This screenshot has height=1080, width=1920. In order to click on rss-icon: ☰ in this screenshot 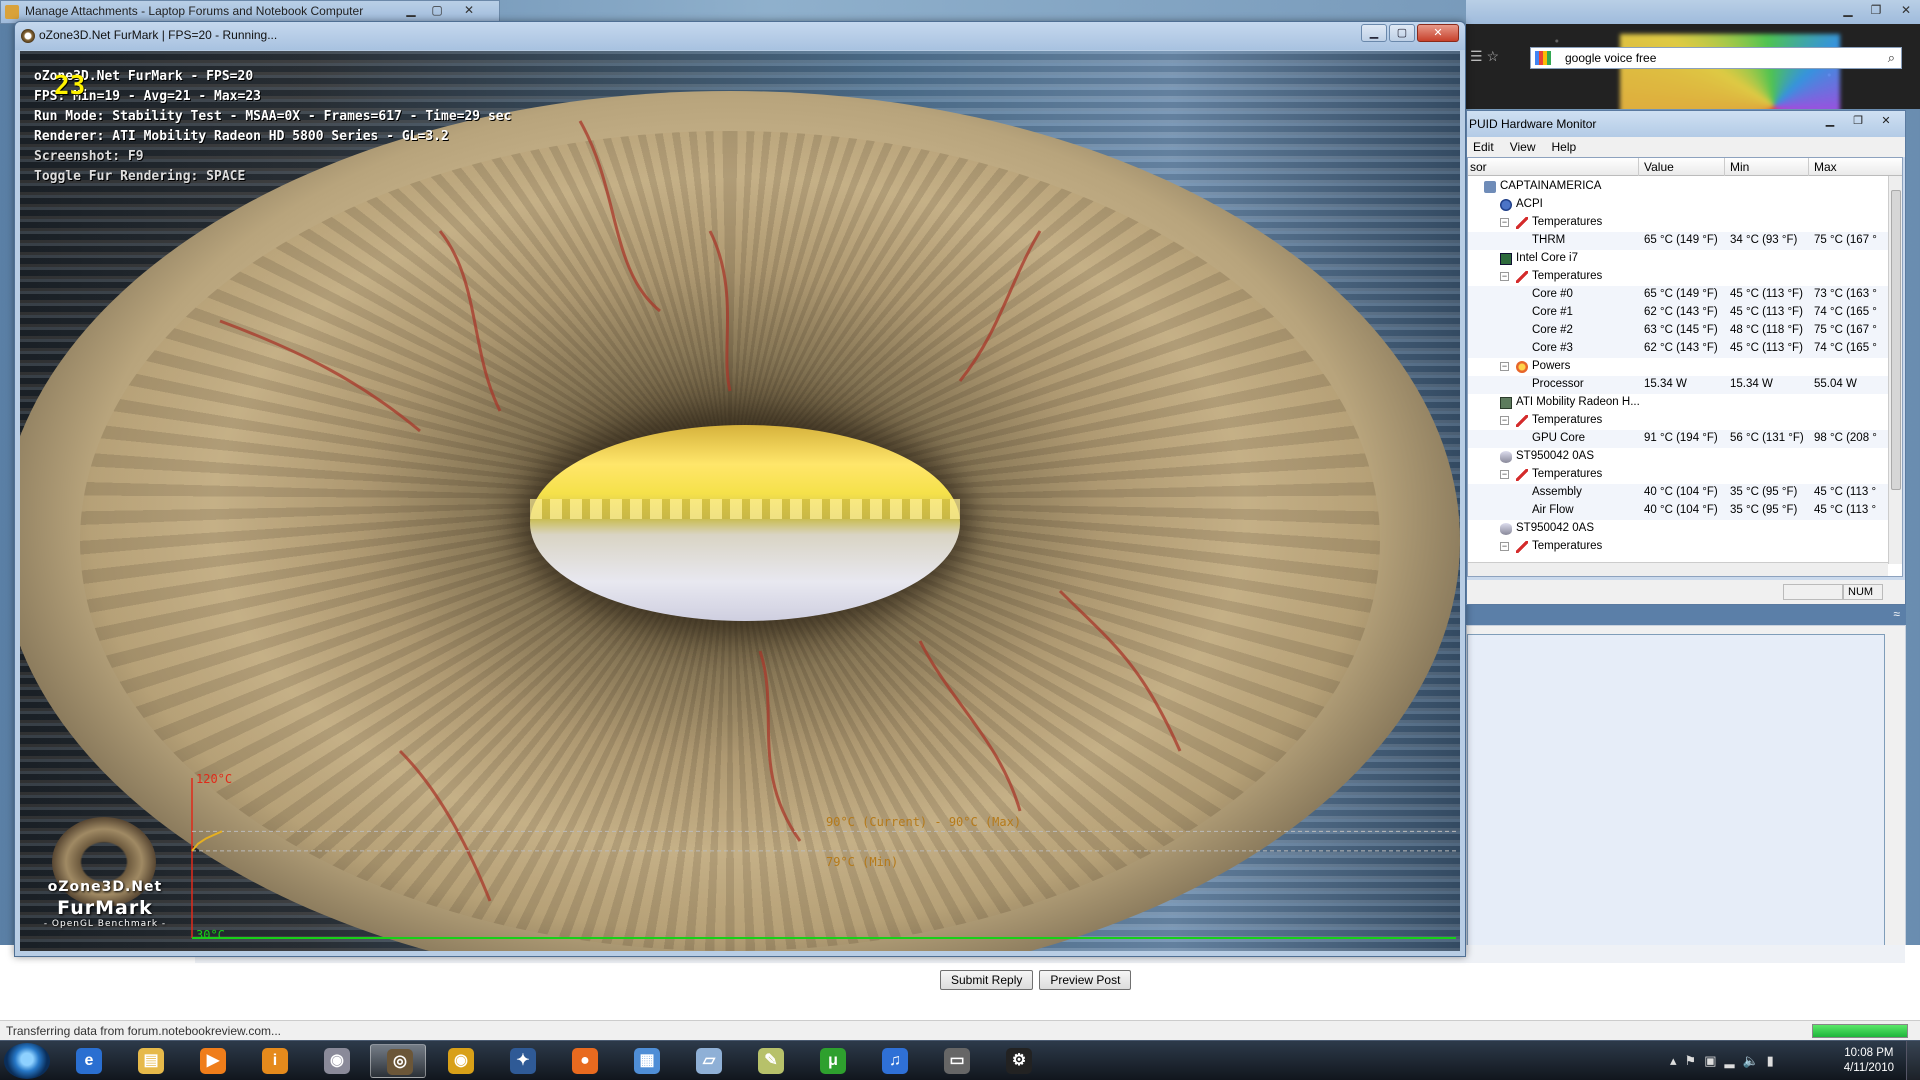, I will do `click(1476, 56)`.